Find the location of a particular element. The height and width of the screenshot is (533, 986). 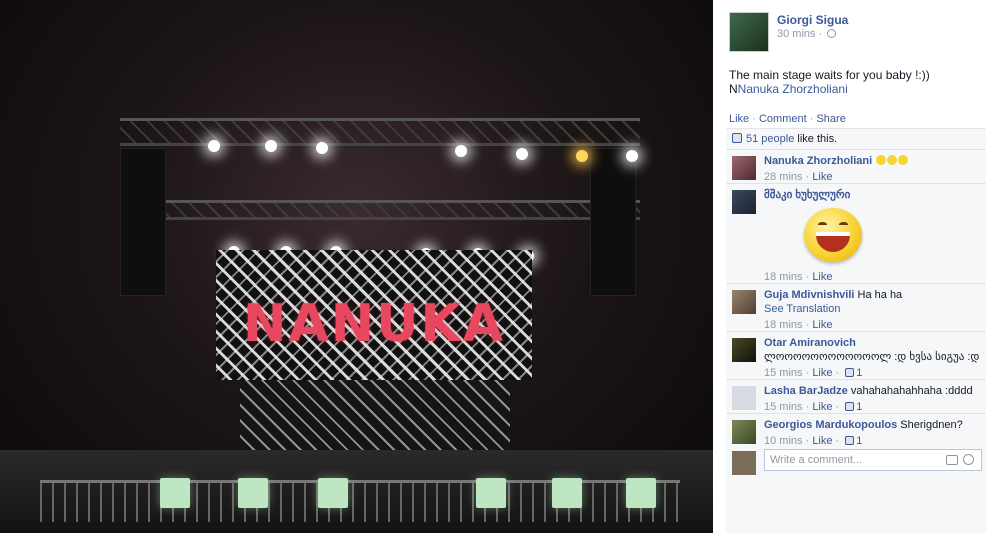

commenter-name: Nanuka Zhorzholiani is located at coordinates (818, 161).